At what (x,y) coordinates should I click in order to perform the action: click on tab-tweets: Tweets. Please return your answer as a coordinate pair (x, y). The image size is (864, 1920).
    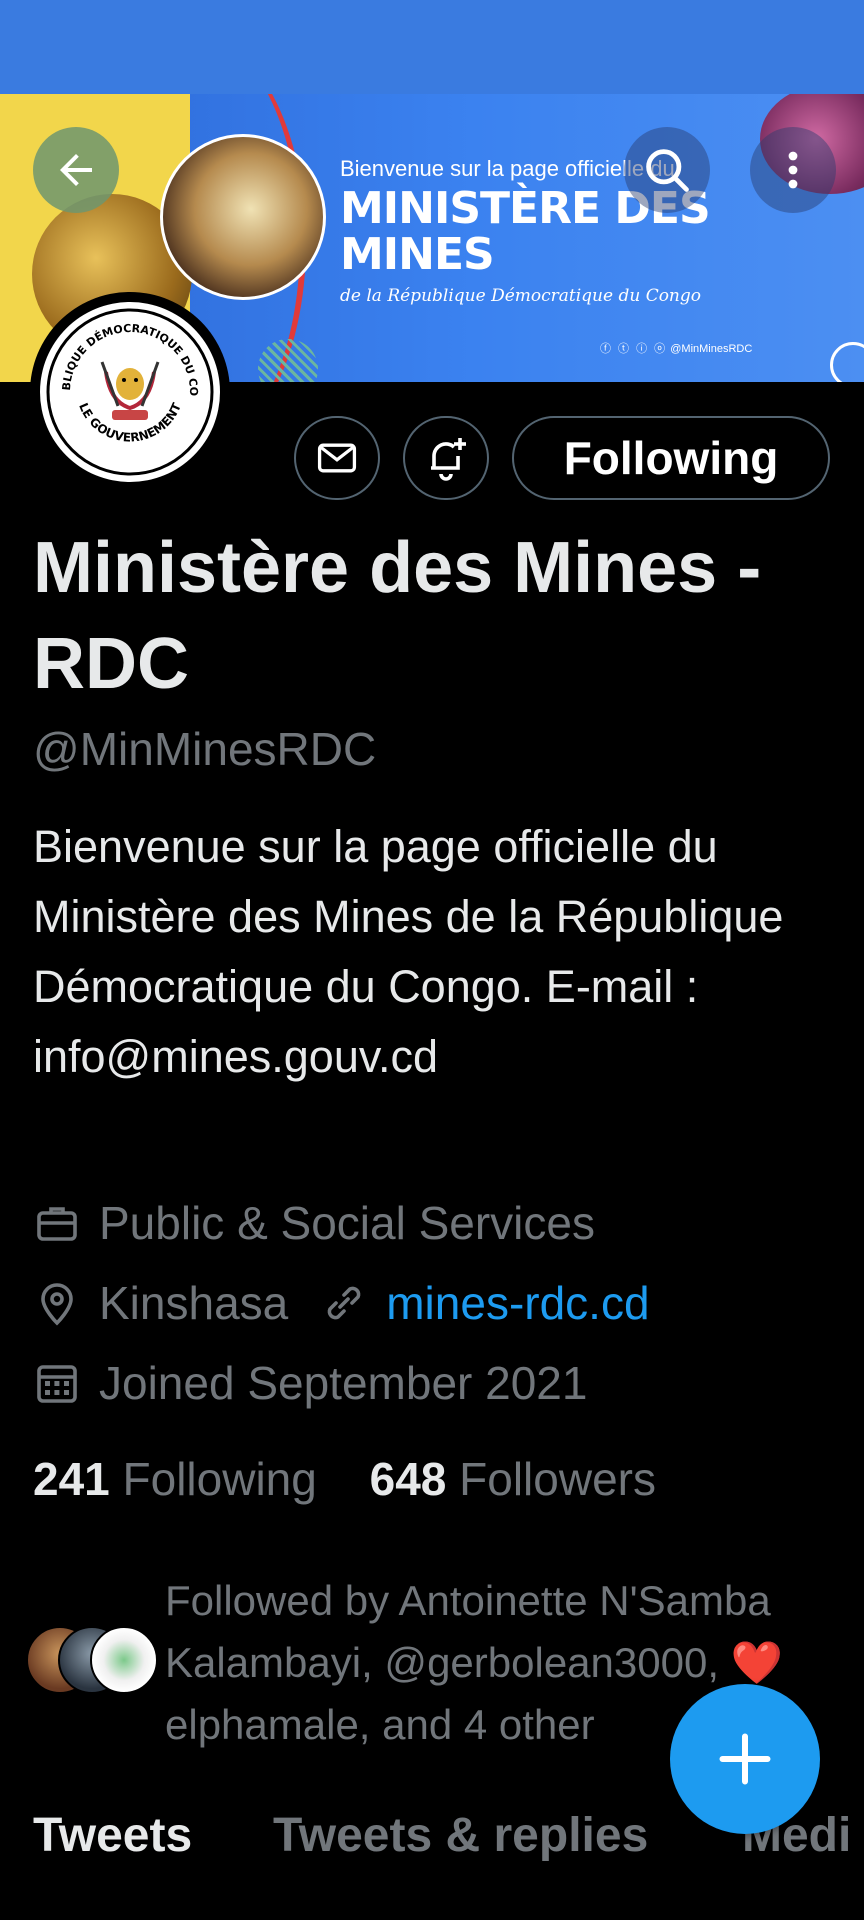
    Looking at the image, I should click on (112, 1835).